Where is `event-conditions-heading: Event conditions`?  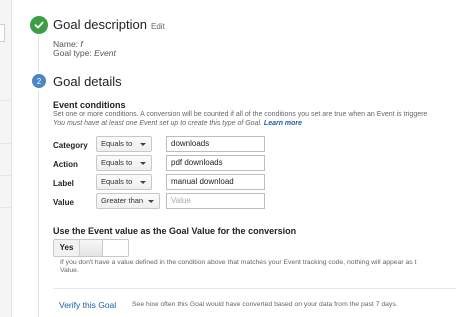
event-conditions-heading: Event conditions is located at coordinates (89, 105).